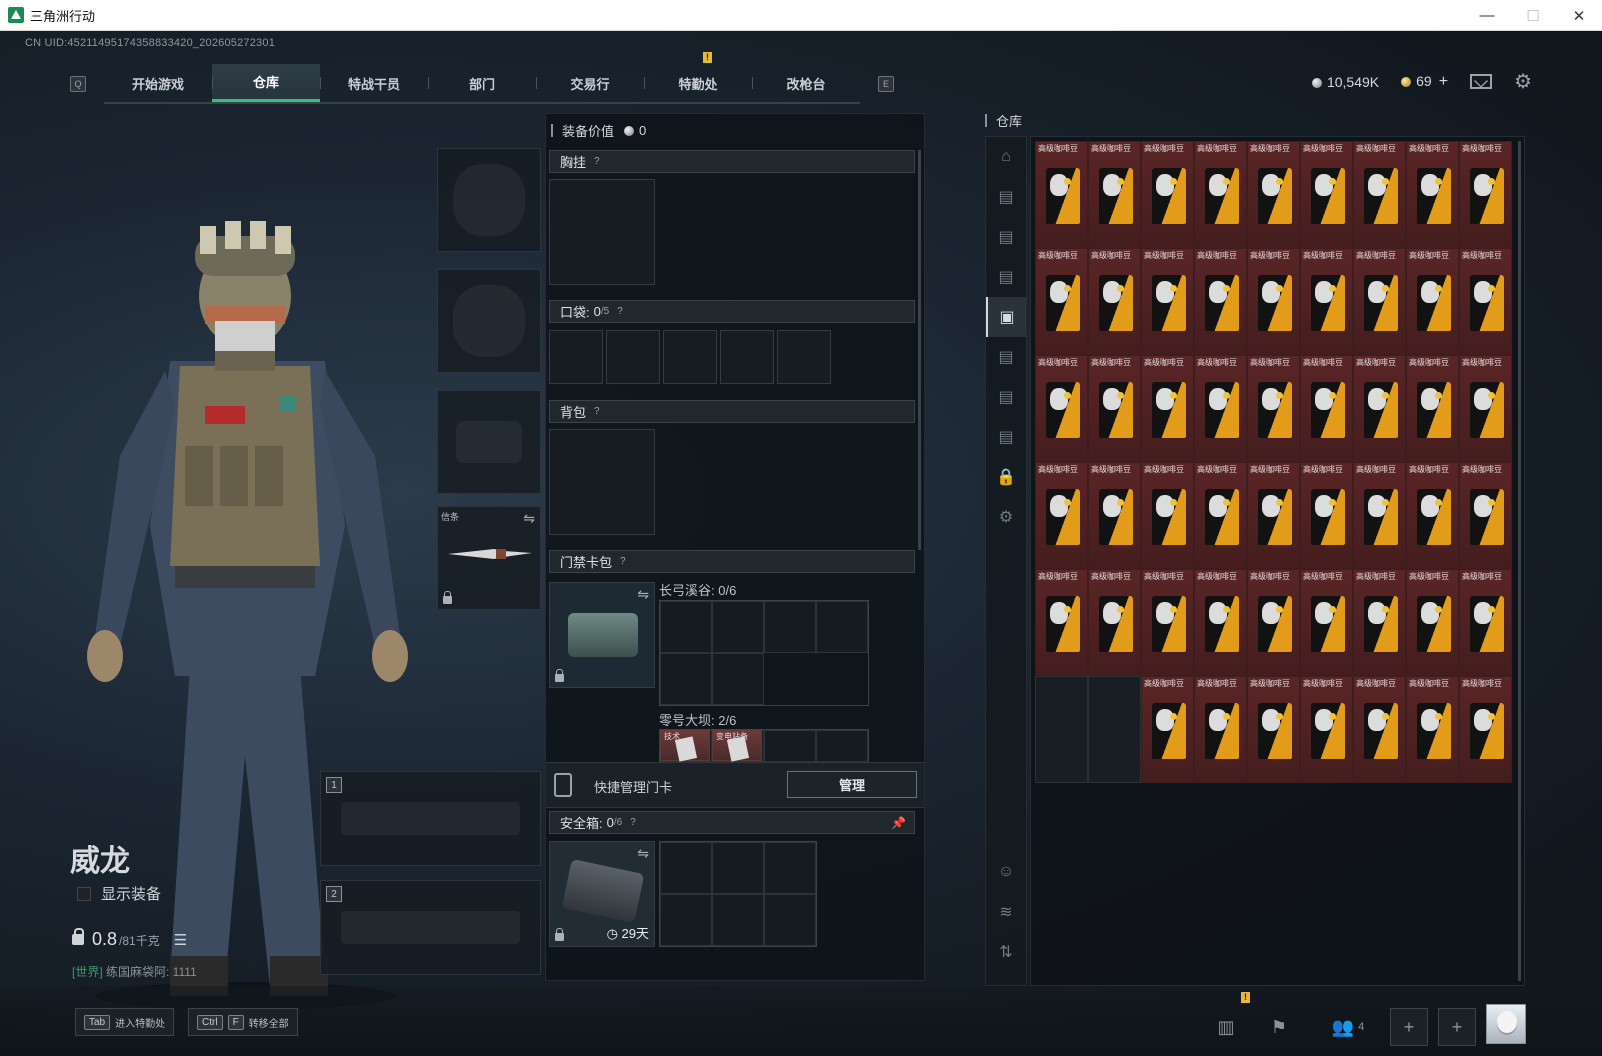  I want to click on keycard-case-slot: ⇋, so click(602, 635).